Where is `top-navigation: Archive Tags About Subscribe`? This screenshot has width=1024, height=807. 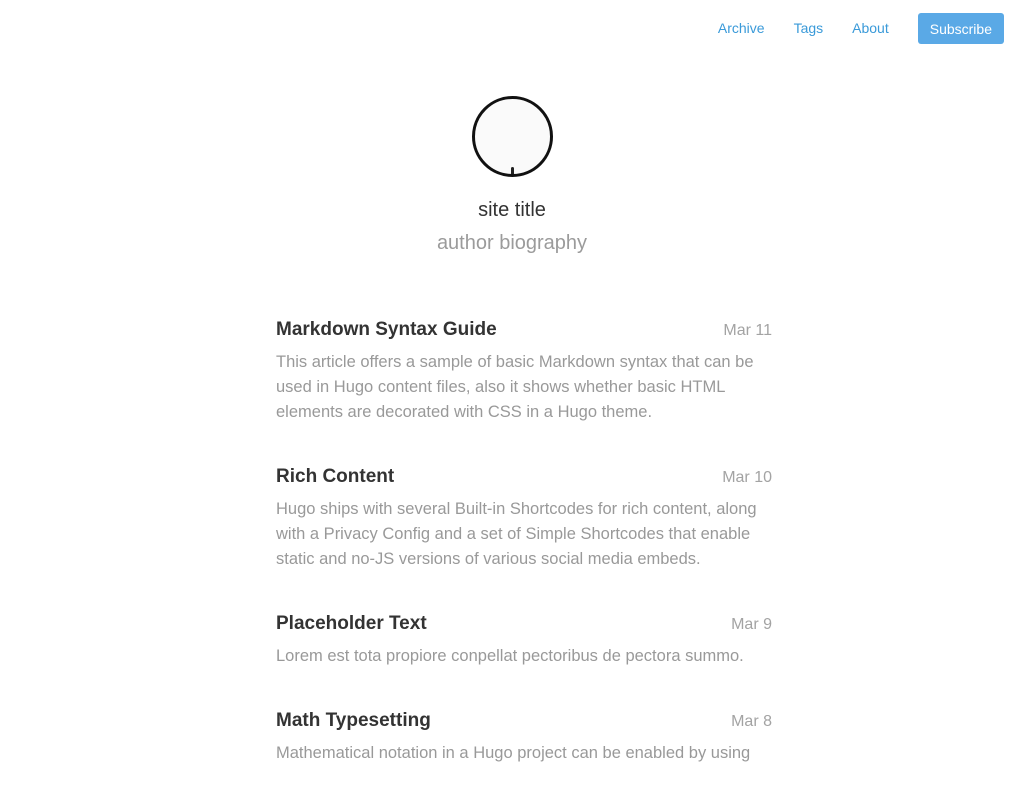 top-navigation: Archive Tags About Subscribe is located at coordinates (861, 28).